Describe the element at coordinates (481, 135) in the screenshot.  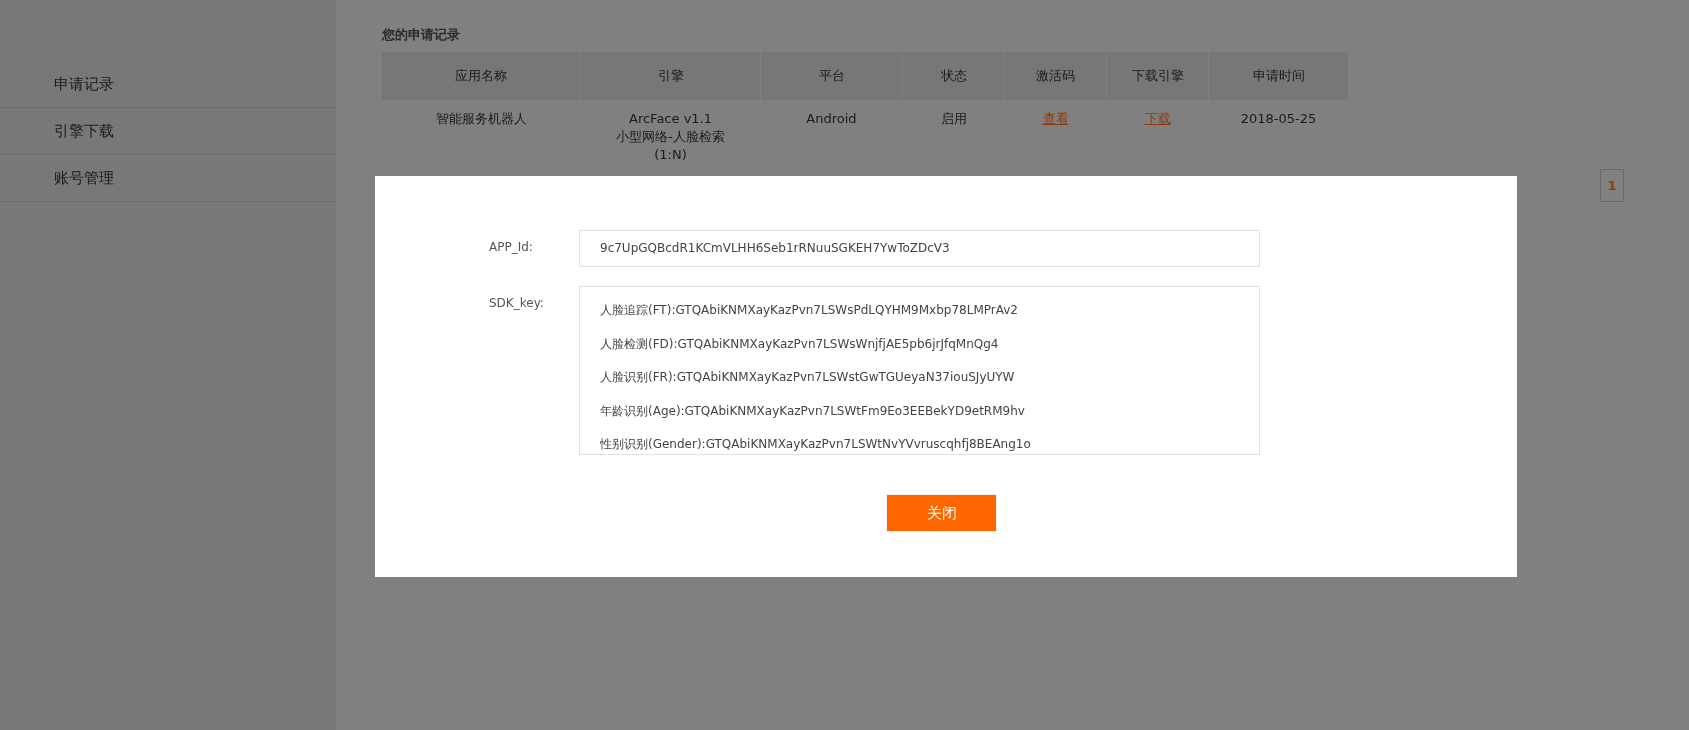
I see `table-cell: 智能服务机器人` at that location.